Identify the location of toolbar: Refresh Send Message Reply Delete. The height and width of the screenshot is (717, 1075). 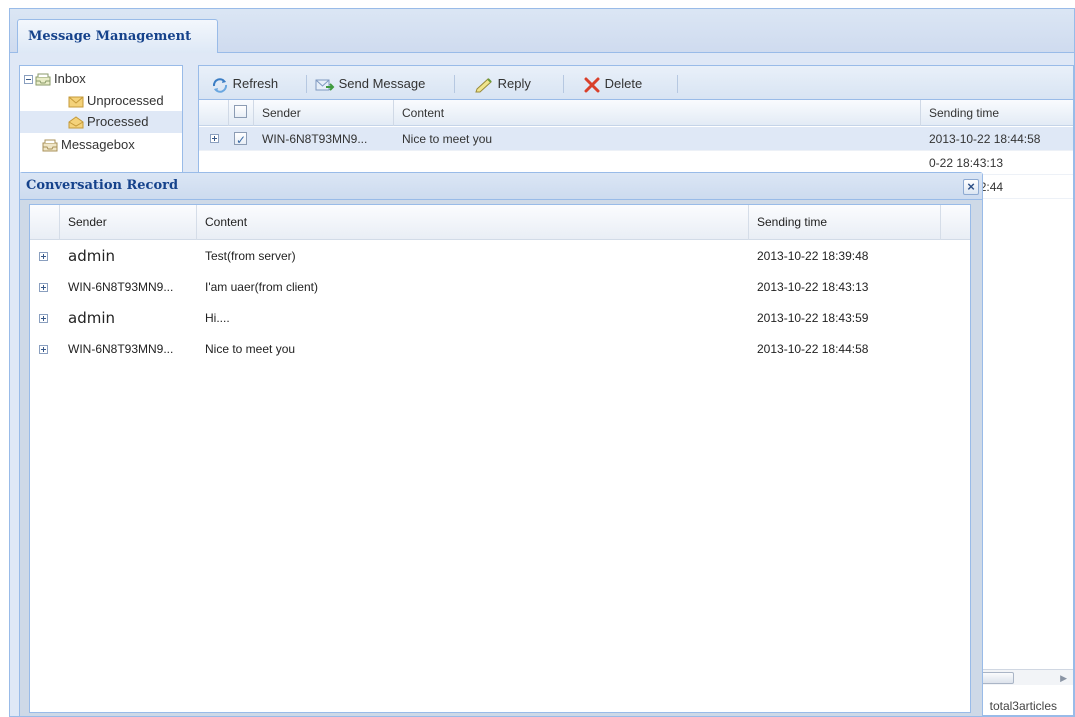
(636, 83).